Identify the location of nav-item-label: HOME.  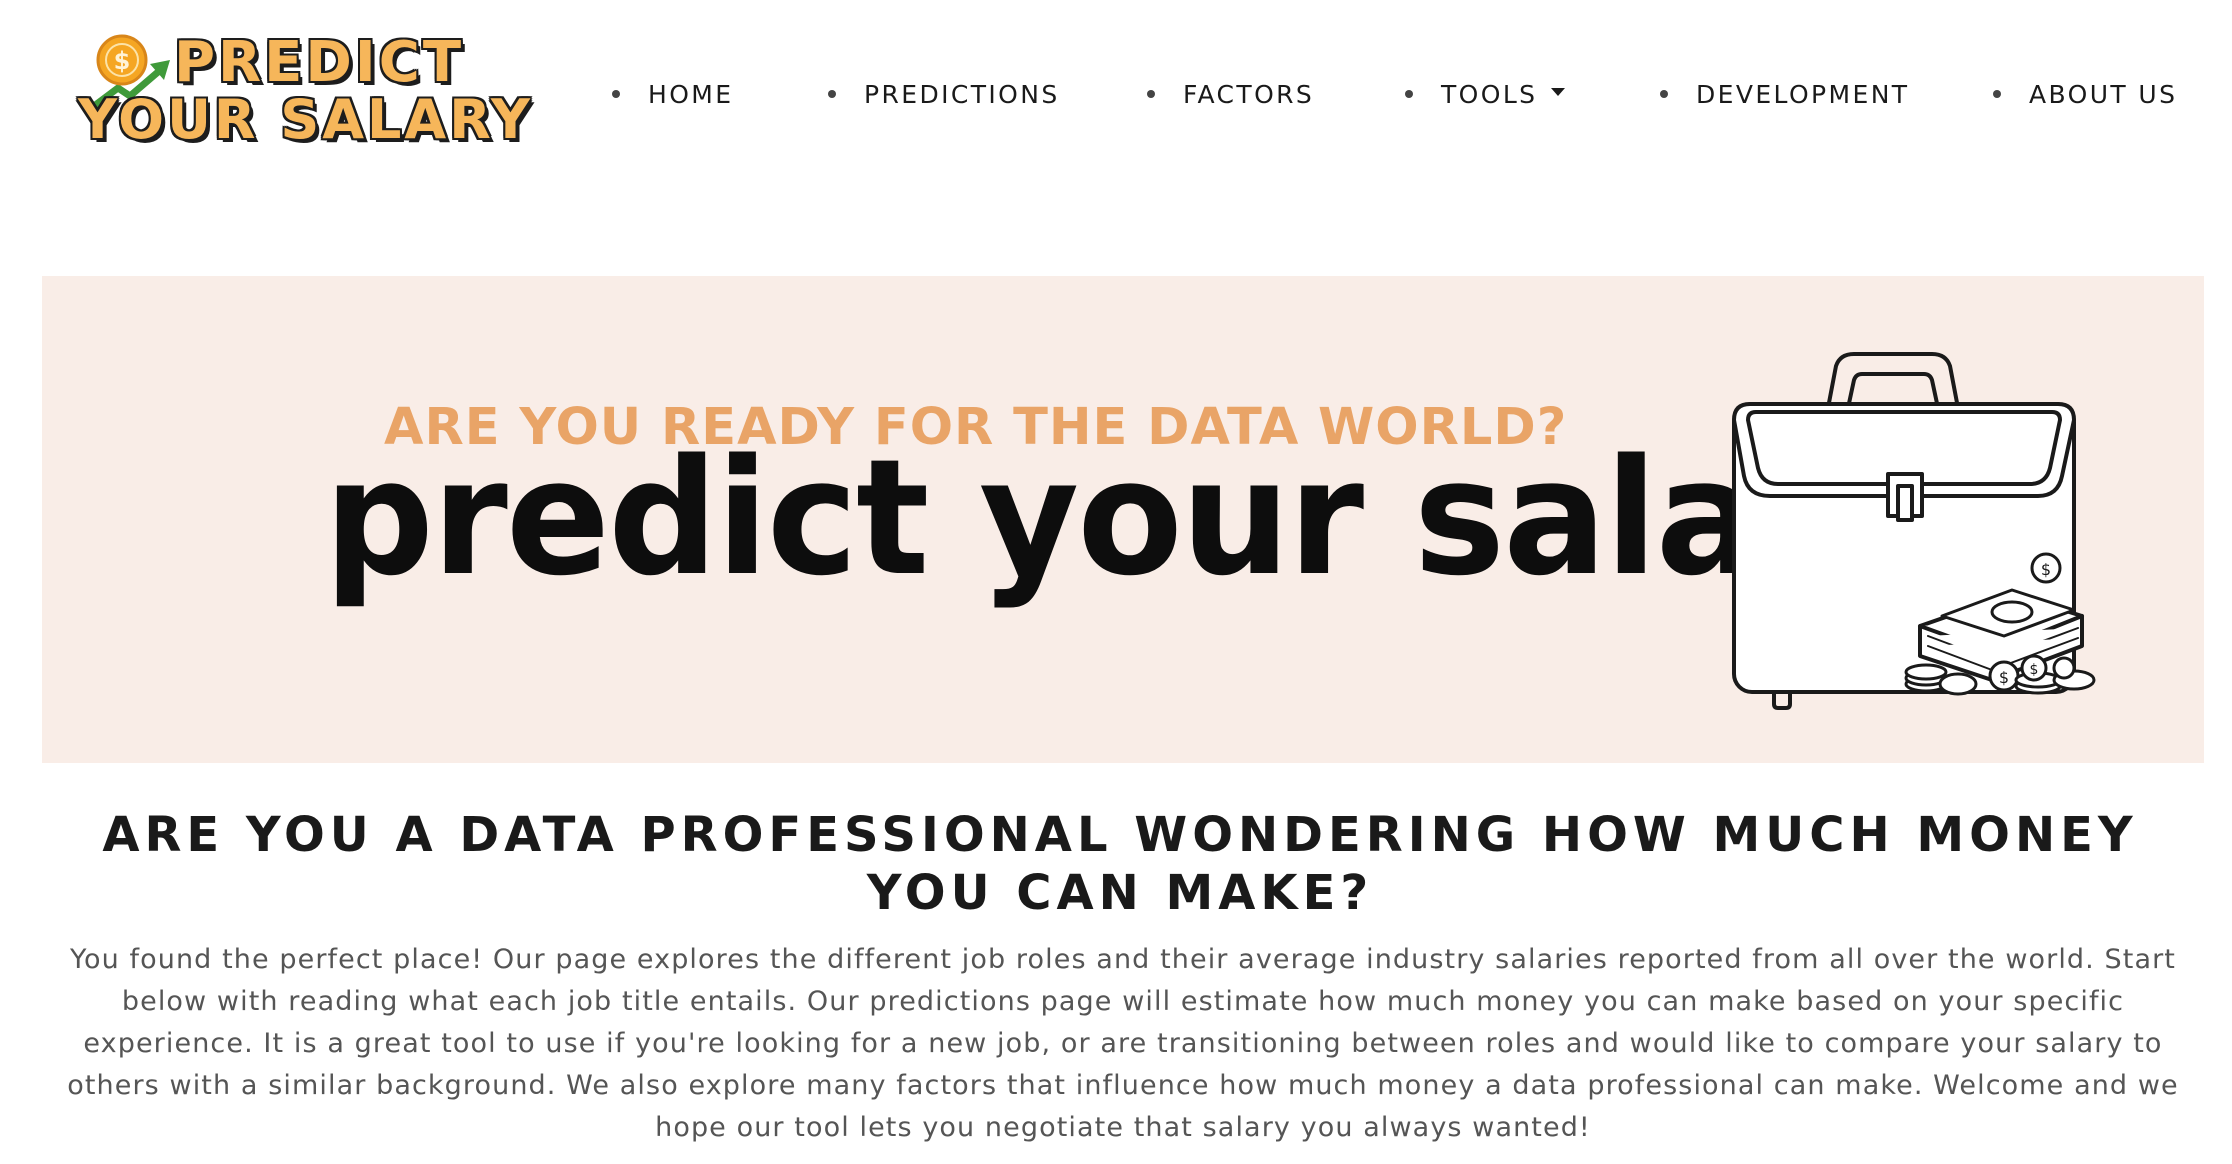
(691, 94).